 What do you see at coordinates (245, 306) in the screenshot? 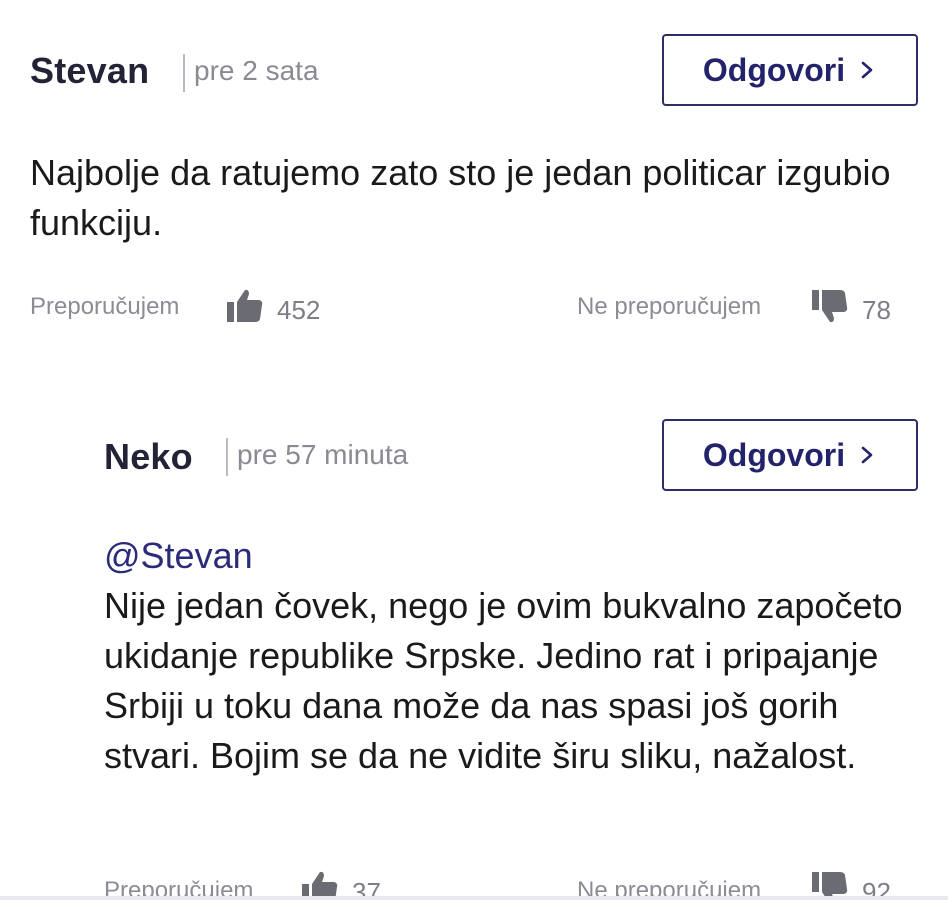
I see `thumbs-up-icon` at bounding box center [245, 306].